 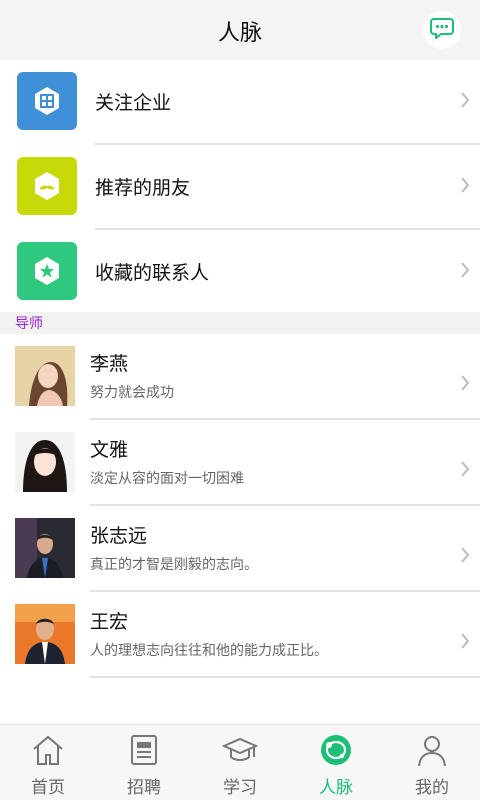 I want to click on menu-item-label: 收藏的联系人, so click(x=152, y=273).